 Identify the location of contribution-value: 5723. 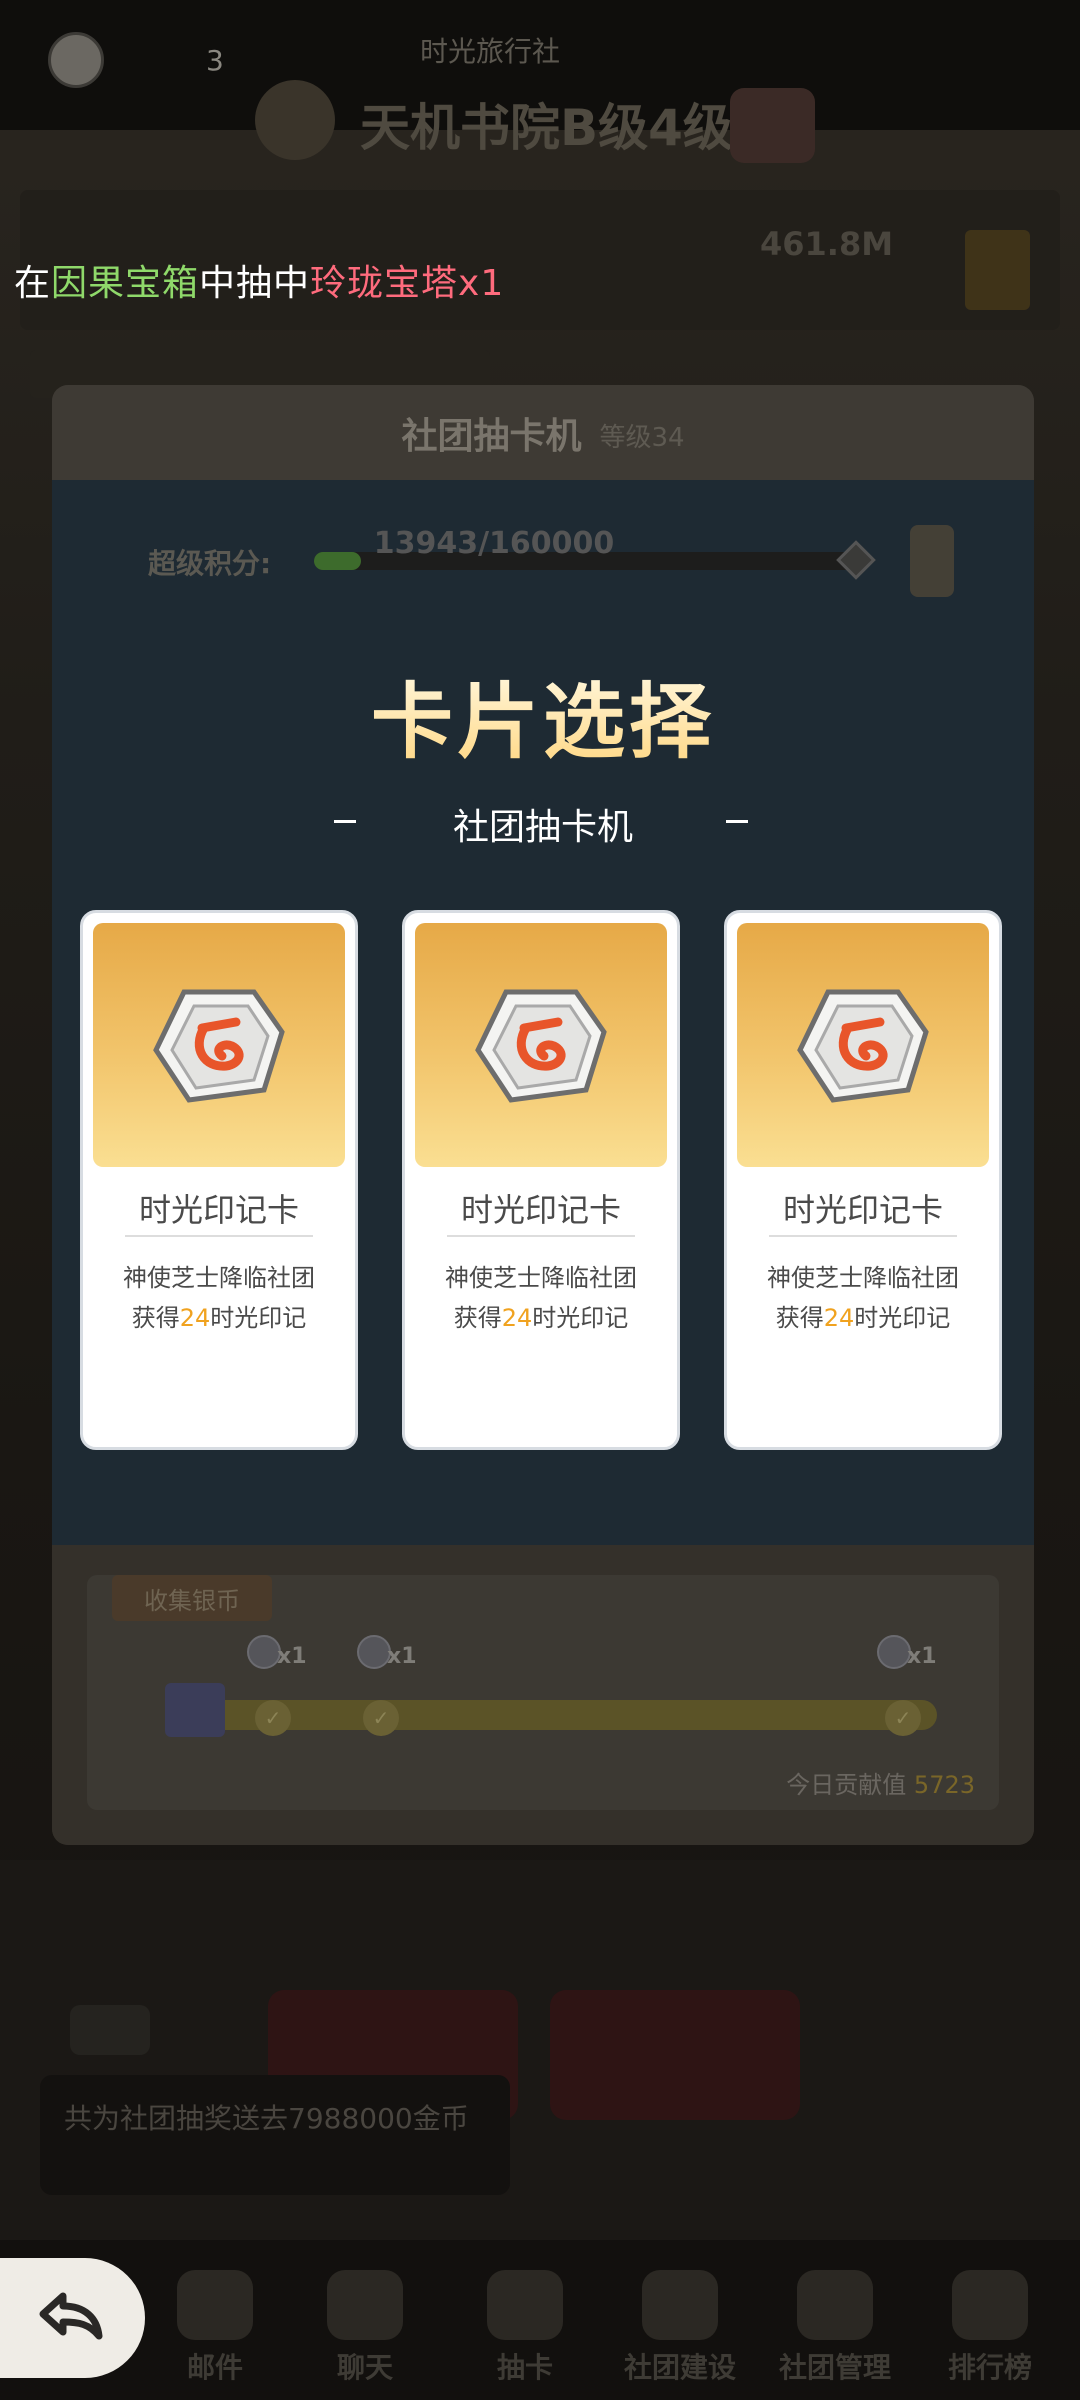
(944, 1785).